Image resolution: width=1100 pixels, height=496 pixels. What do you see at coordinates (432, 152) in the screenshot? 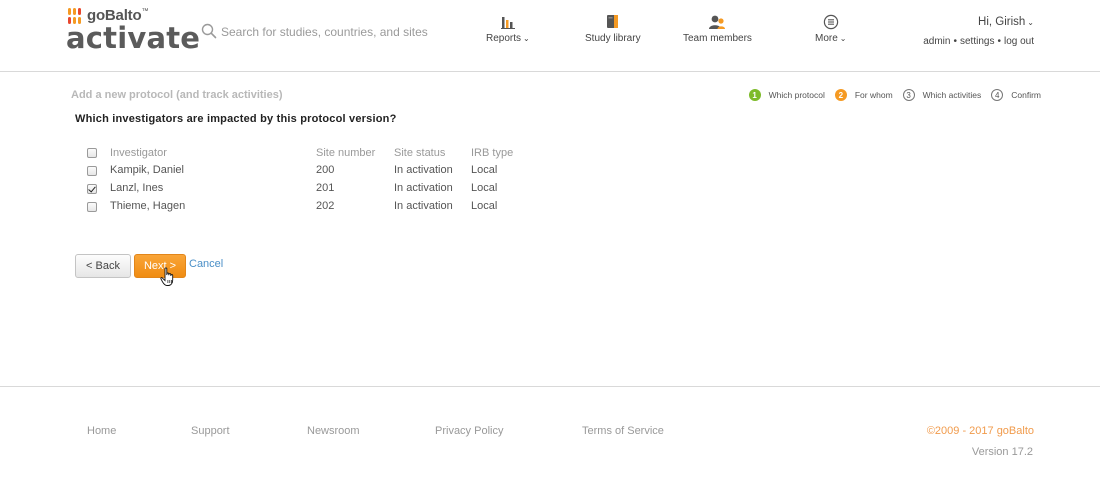
I see `column-header-site-status: Site status` at bounding box center [432, 152].